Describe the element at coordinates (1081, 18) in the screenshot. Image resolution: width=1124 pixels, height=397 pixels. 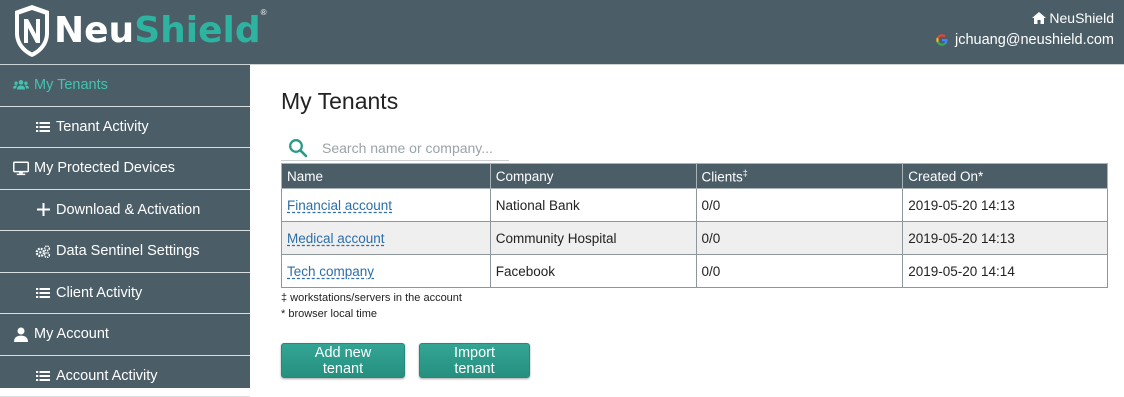
I see `home-link-label: NeuShield` at that location.